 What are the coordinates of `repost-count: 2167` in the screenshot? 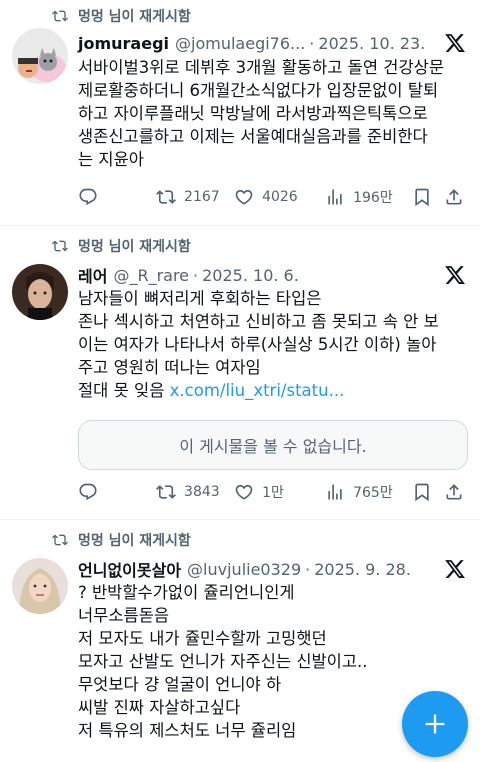 It's located at (202, 197).